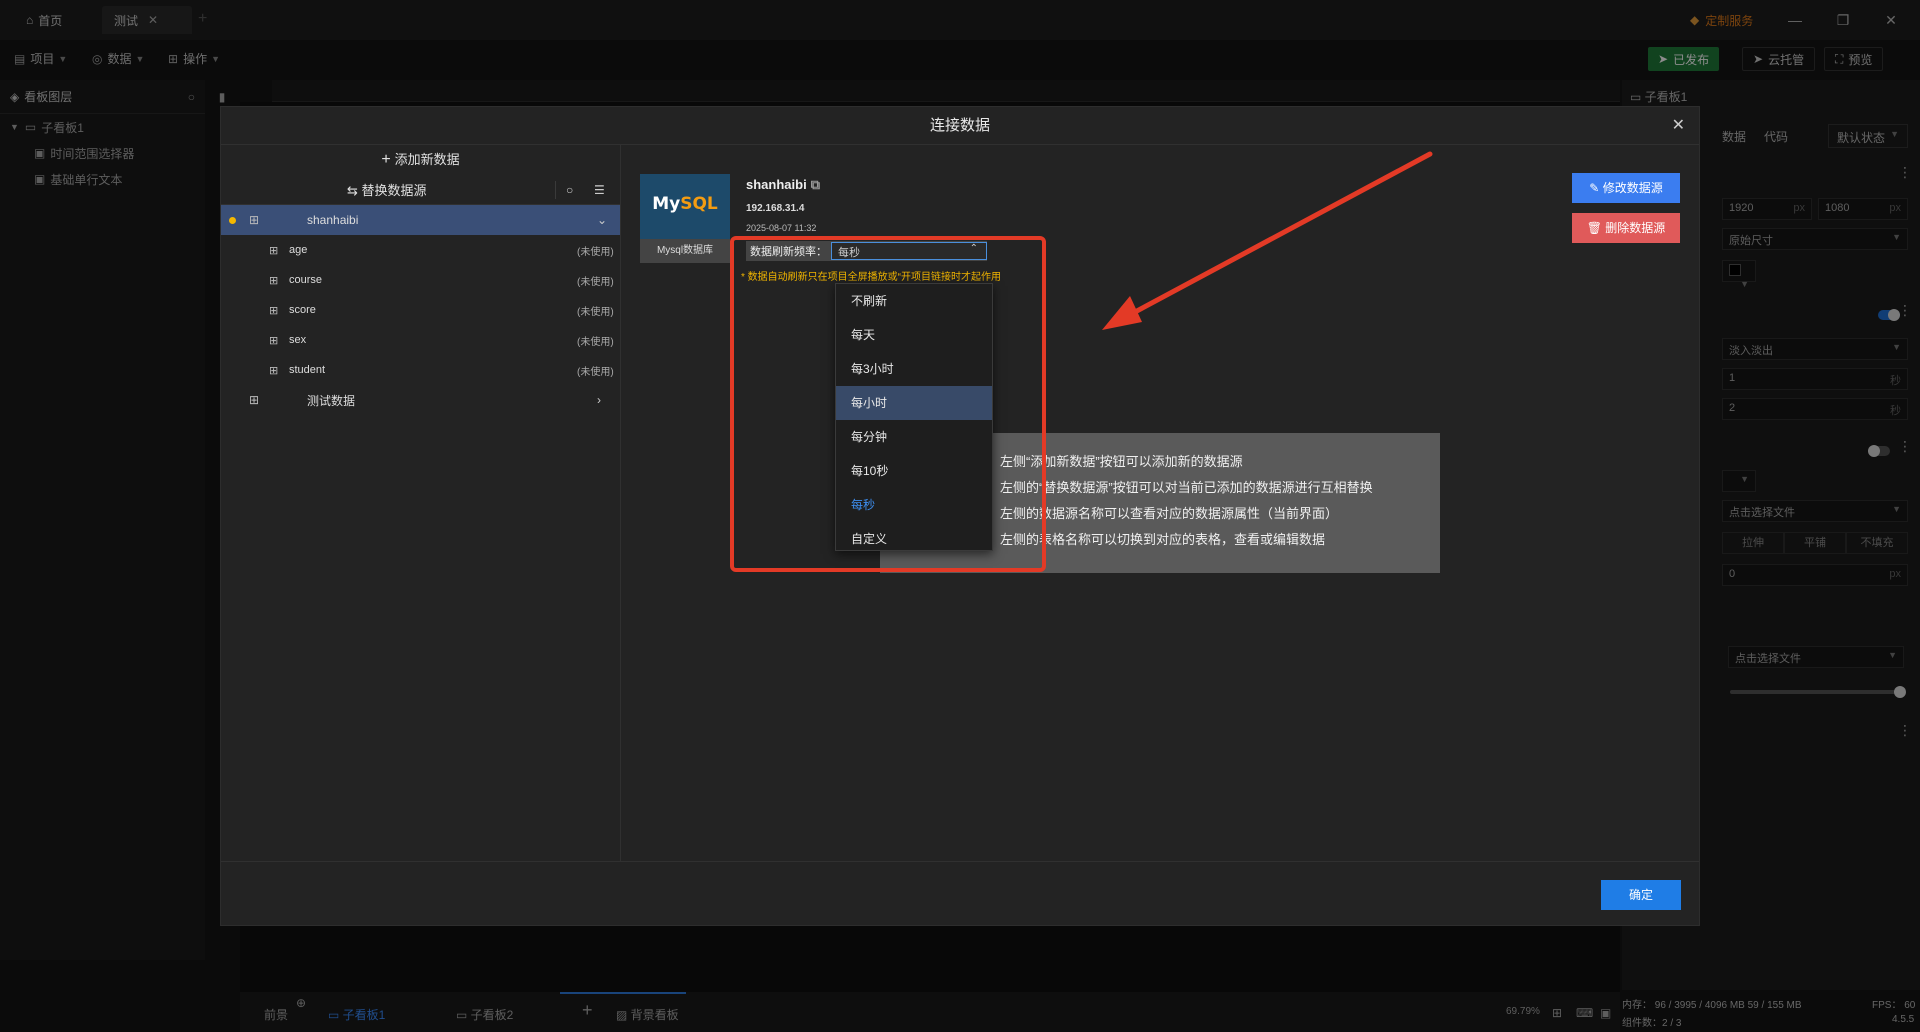 This screenshot has width=1920, height=1032. I want to click on database-type-label: Mysql数据库, so click(685, 251).